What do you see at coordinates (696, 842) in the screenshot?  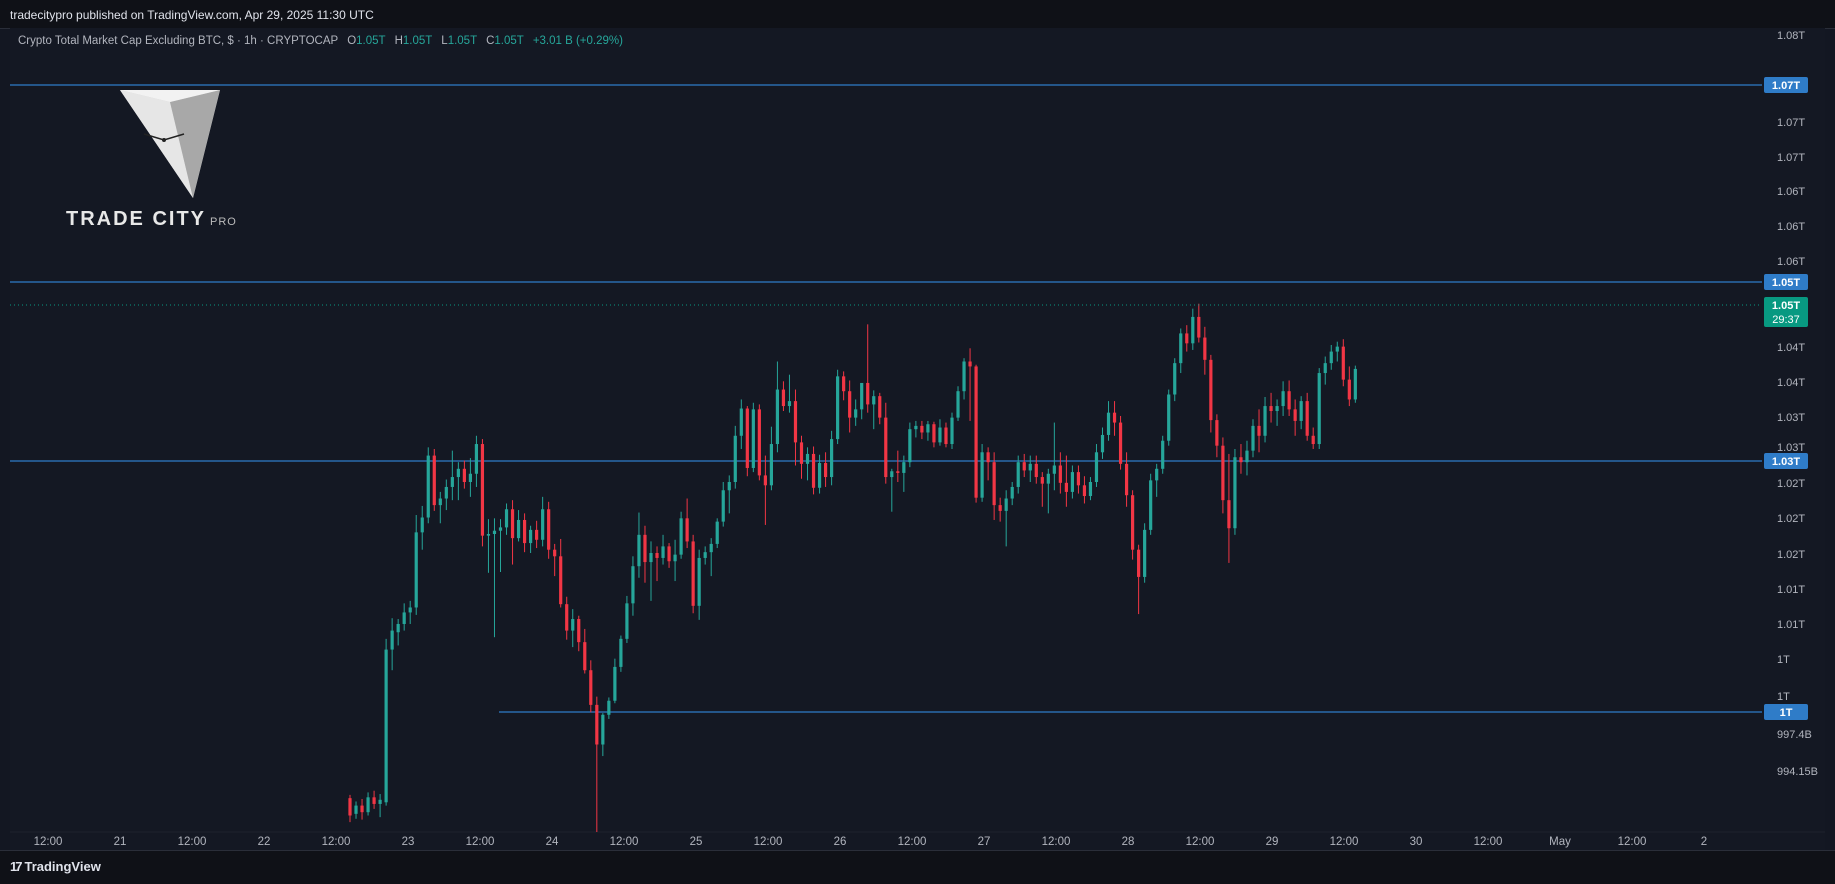 I see `x-tick-label: 25` at bounding box center [696, 842].